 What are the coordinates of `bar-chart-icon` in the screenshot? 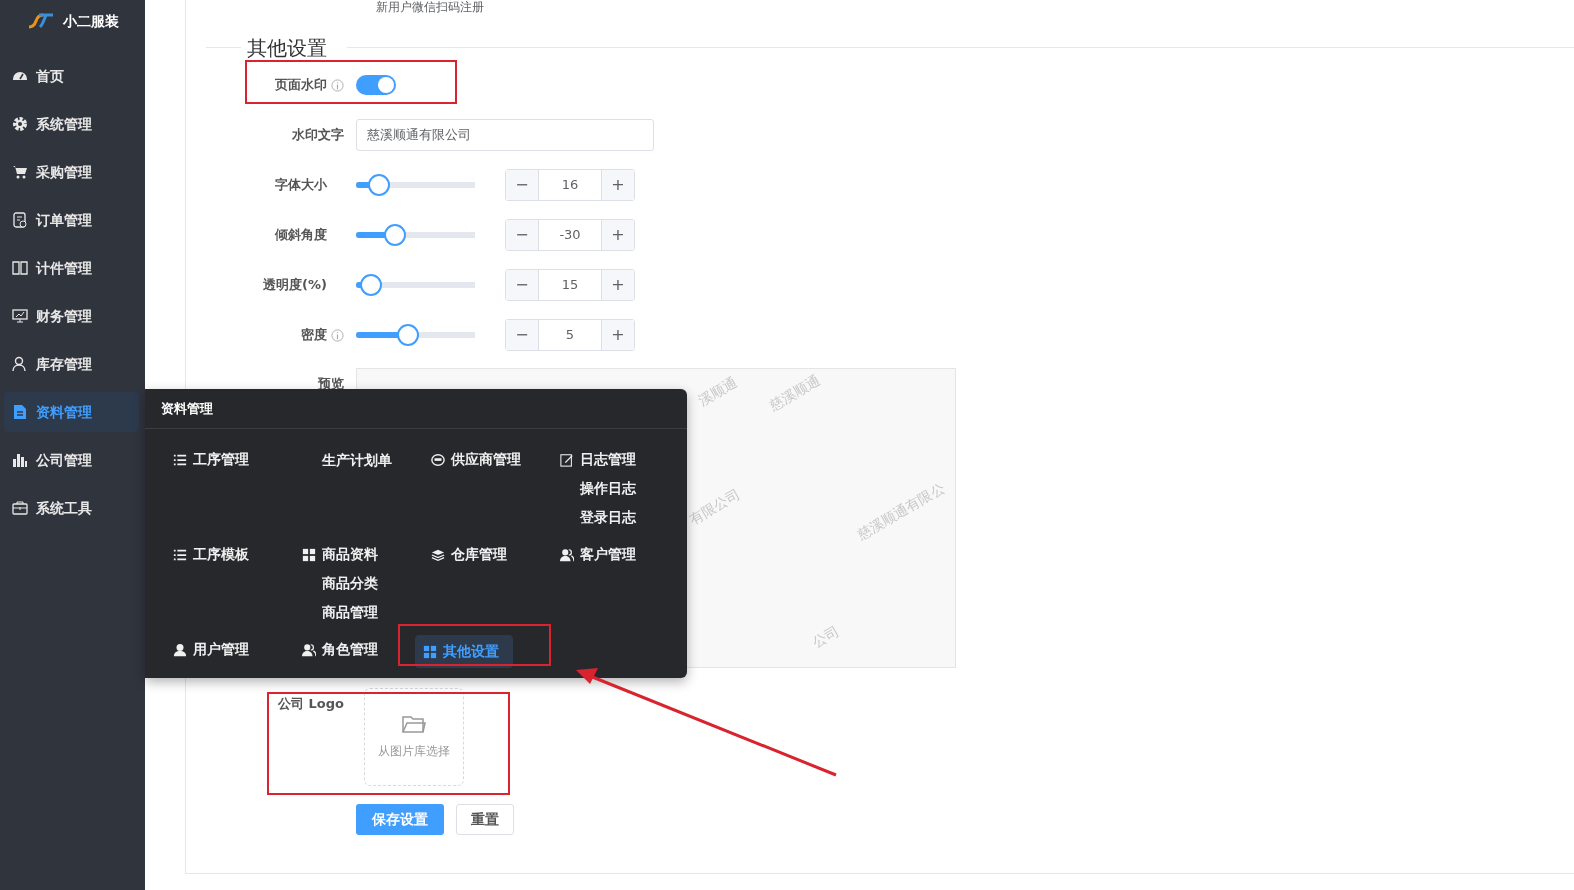 It's located at (20, 460).